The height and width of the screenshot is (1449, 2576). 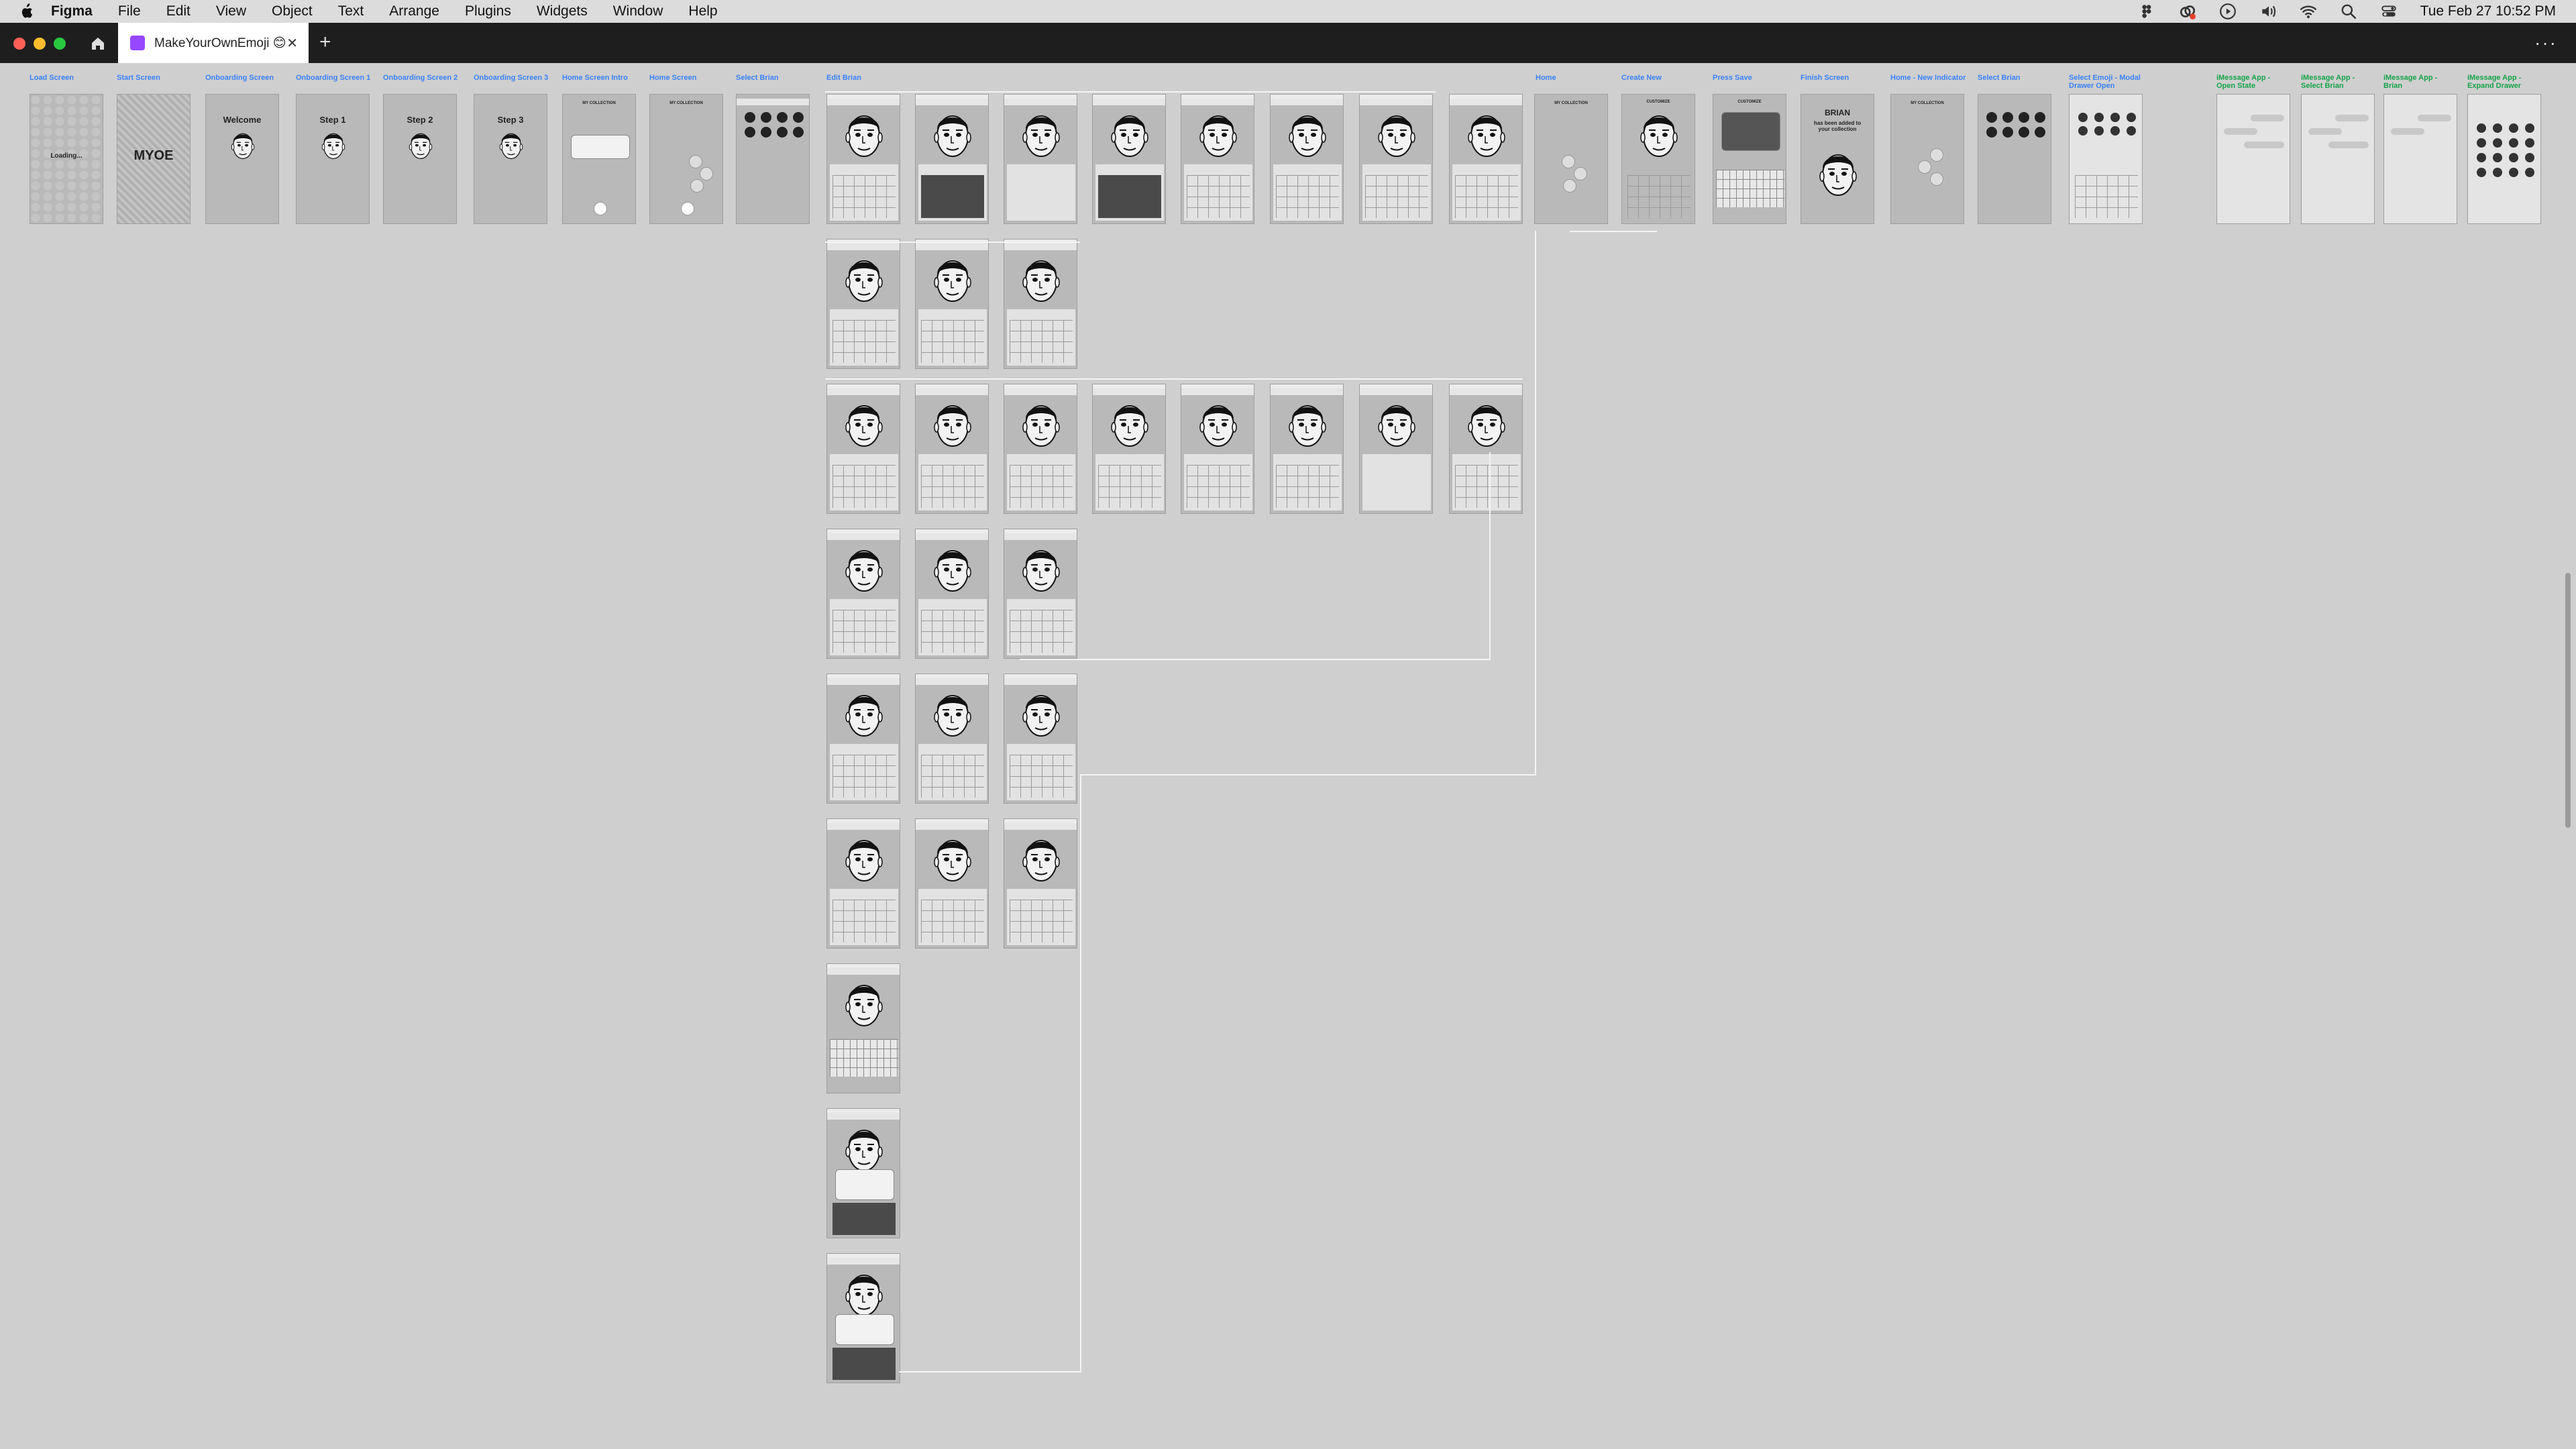 I want to click on frame-label-imessage-brian: iMessage App - Brian, so click(x=2417, y=82).